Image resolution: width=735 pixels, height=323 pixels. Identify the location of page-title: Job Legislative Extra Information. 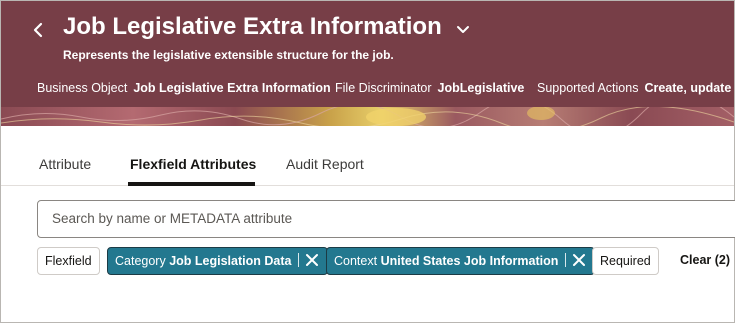
(252, 26).